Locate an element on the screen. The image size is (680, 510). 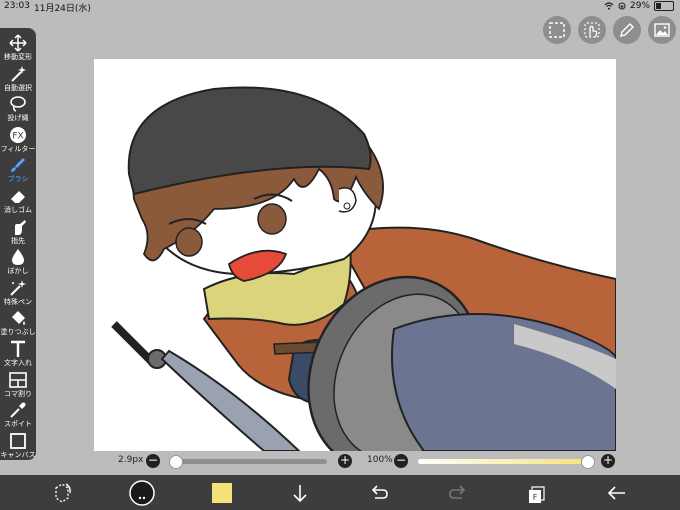
filter-tool: FX フィルター is located at coordinates (18, 141).